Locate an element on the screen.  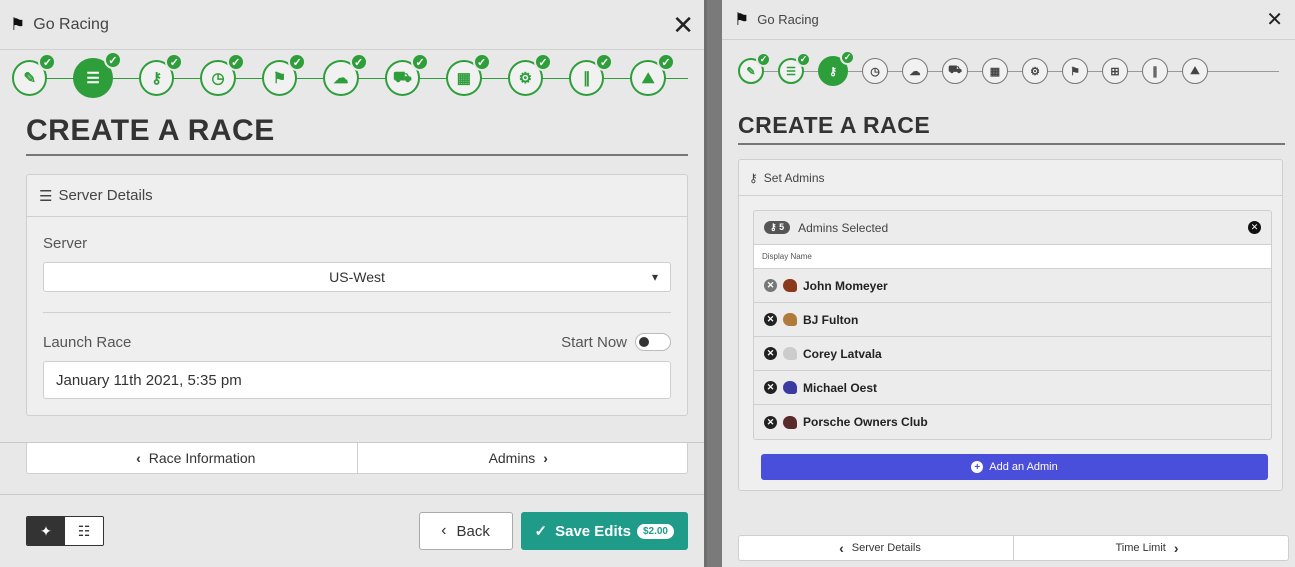
add-admin-button: + Add an Admin is located at coordinates (1014, 467).